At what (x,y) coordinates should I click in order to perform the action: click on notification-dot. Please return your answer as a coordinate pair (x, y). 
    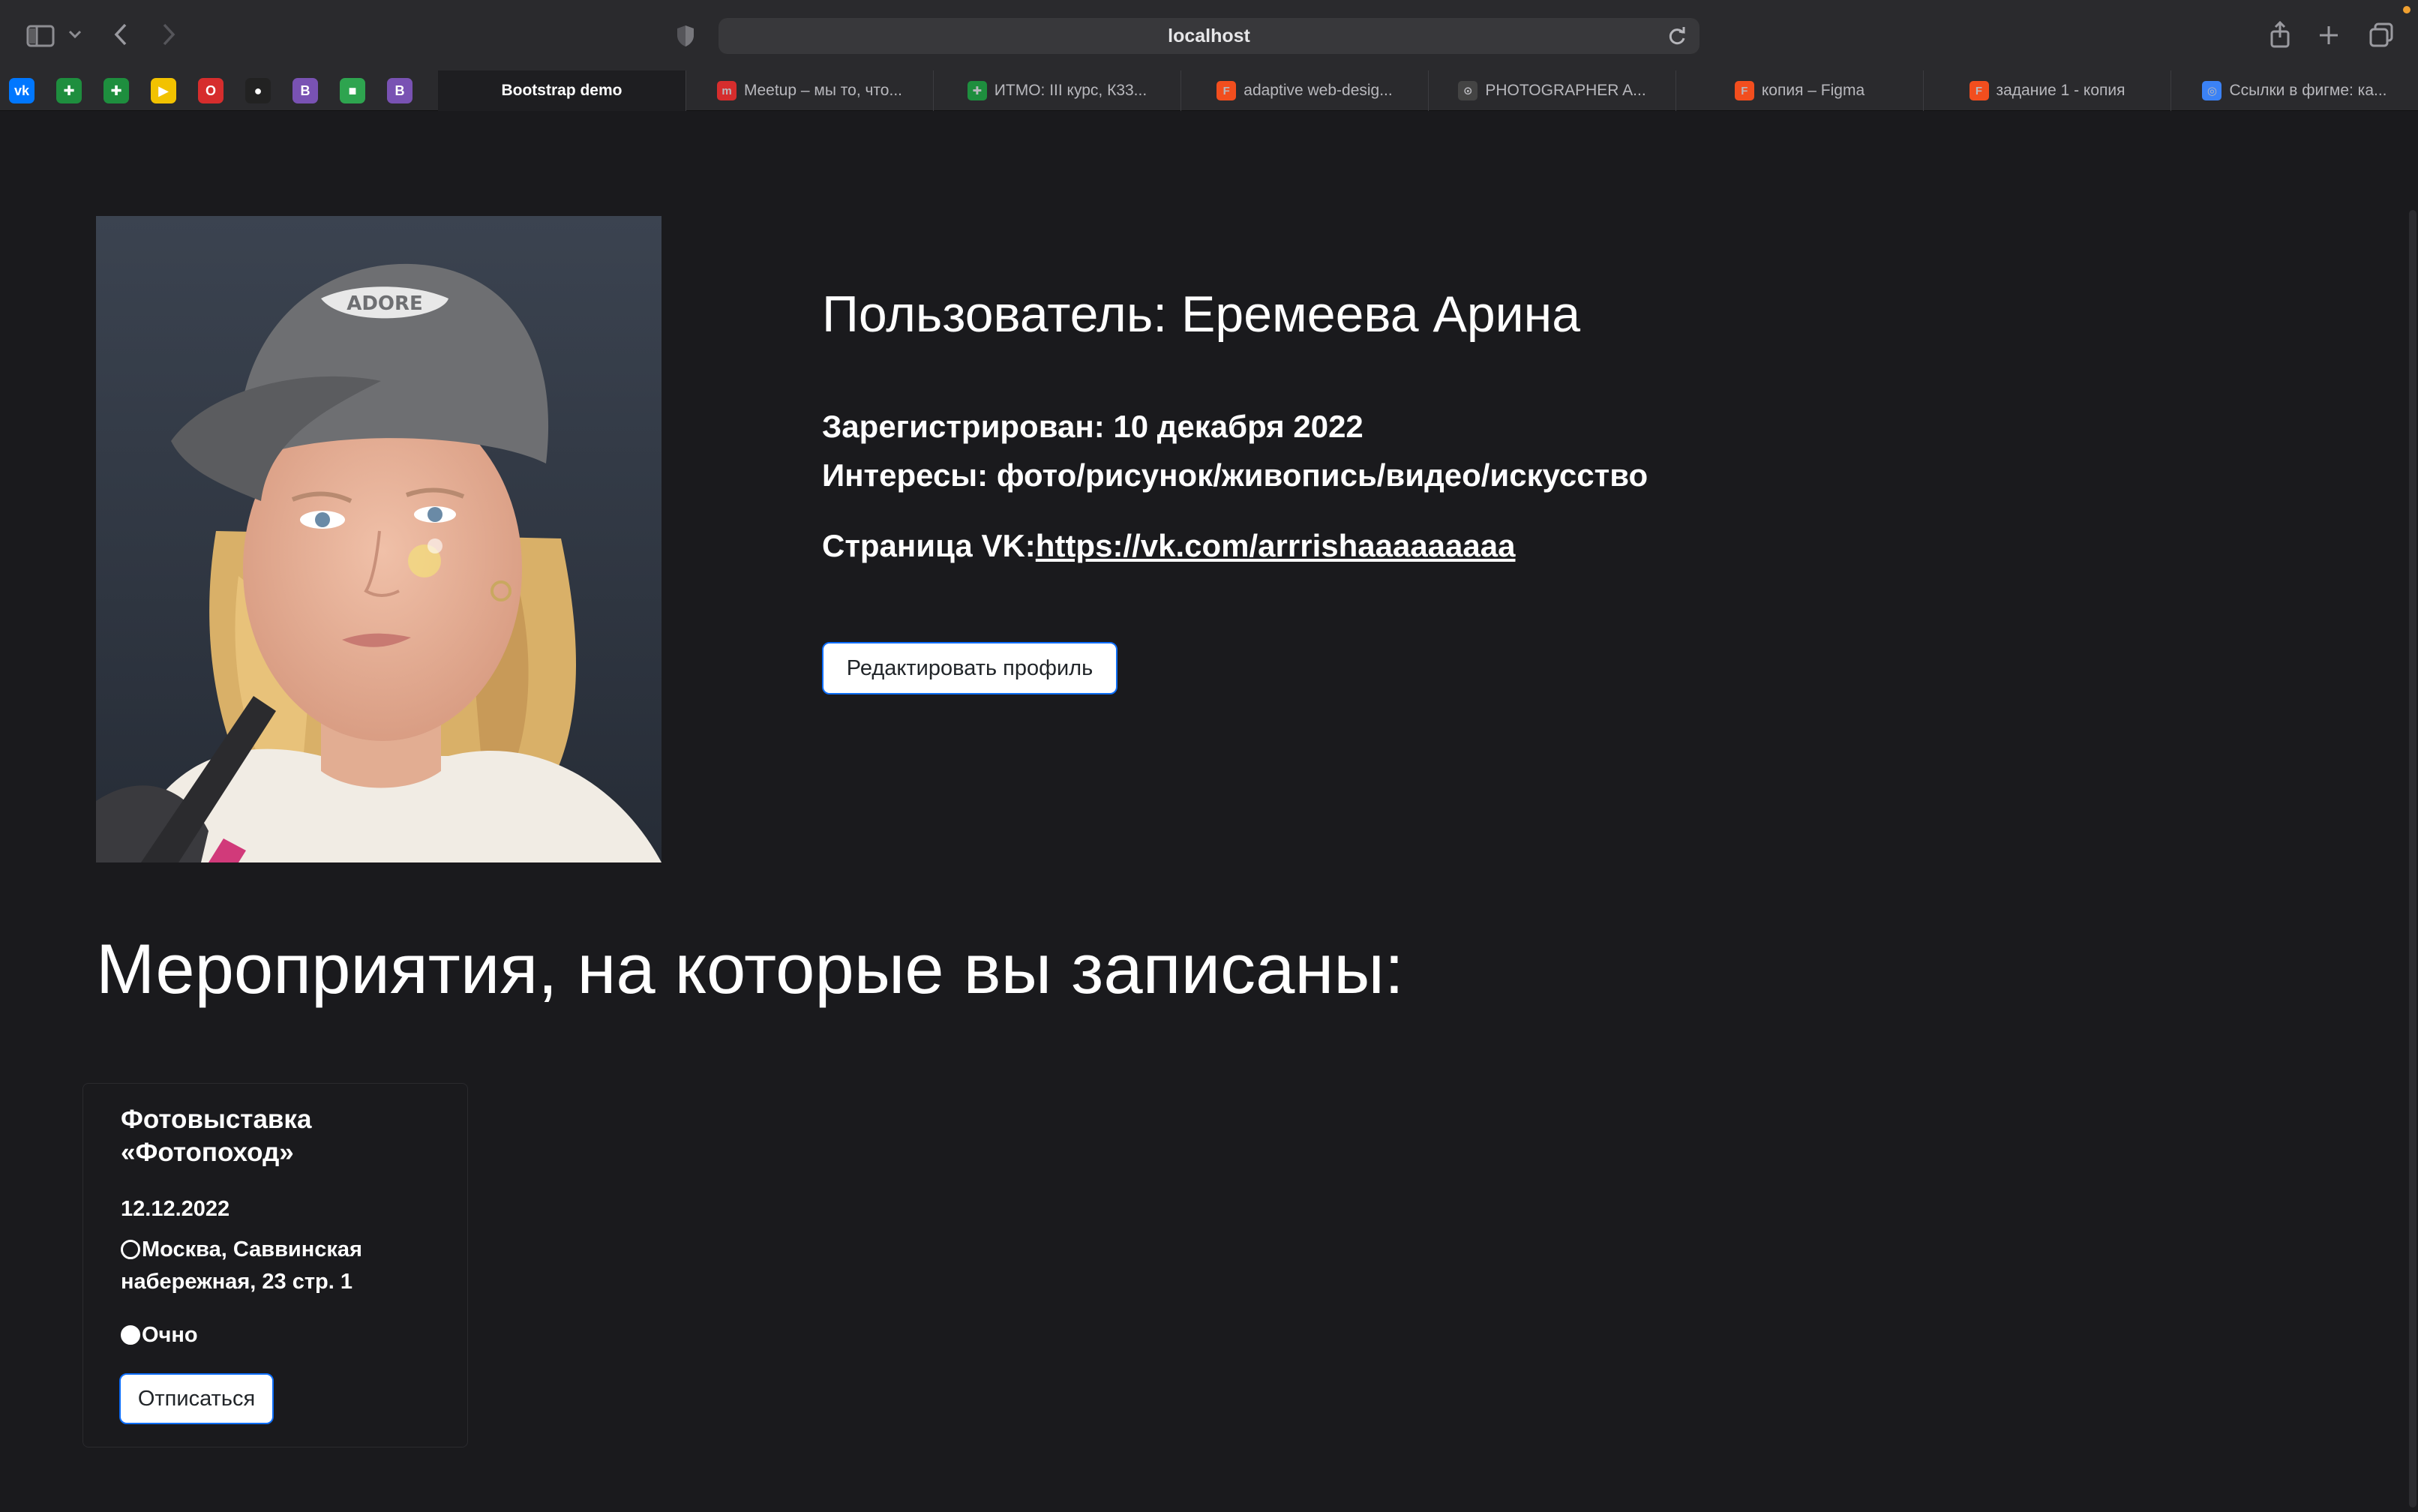
    Looking at the image, I should click on (2406, 10).